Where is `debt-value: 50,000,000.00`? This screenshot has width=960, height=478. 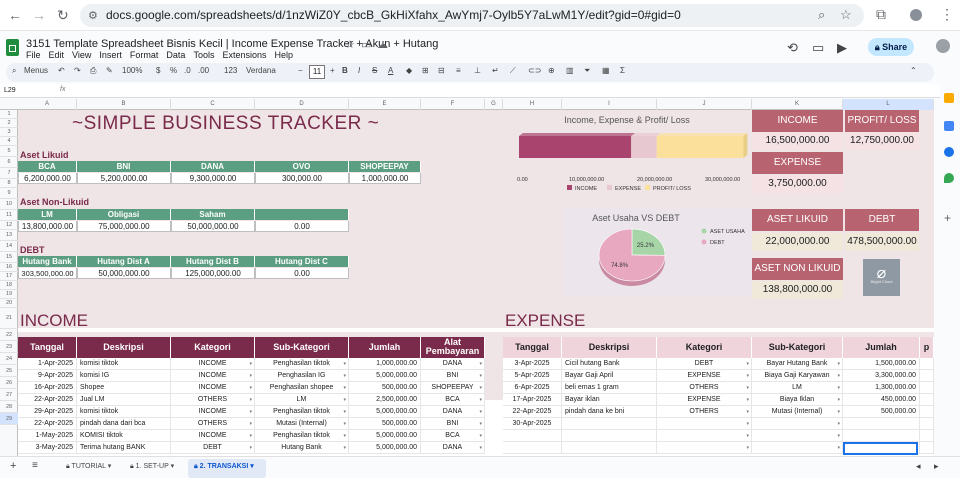 debt-value: 50,000,000.00 is located at coordinates (124, 273).